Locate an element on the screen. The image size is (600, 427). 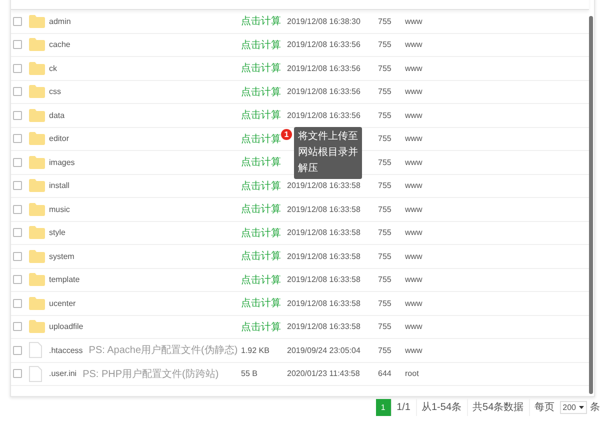
per-page-select: 200 is located at coordinates (573, 407).